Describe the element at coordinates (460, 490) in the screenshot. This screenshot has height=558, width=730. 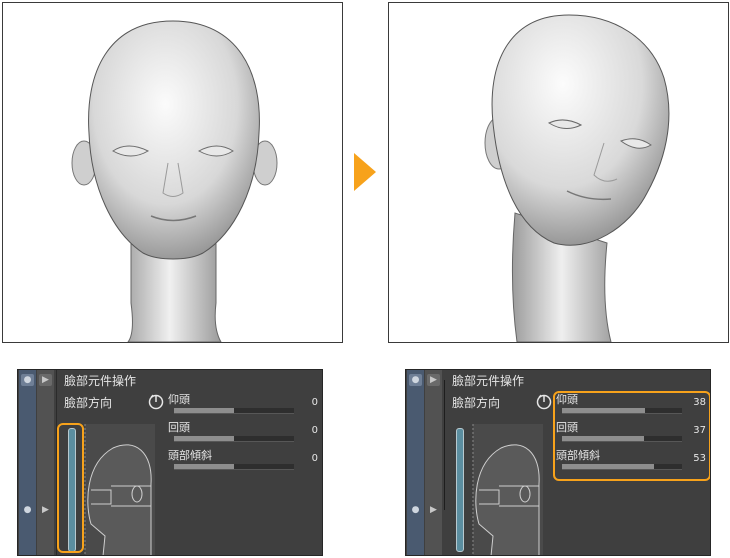
I see `direction-handle` at that location.